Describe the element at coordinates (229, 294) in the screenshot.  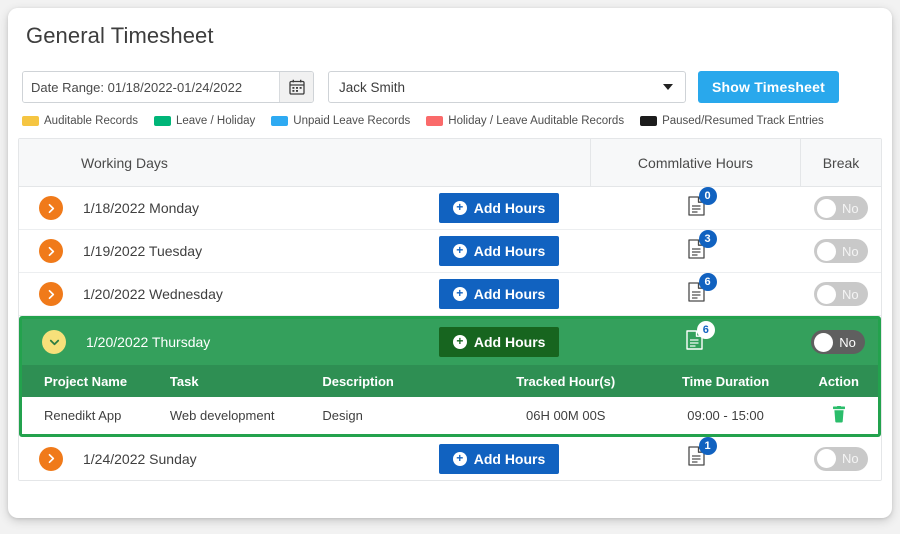
I see `cell-working-day: 1/20/2022 Wednesday` at that location.